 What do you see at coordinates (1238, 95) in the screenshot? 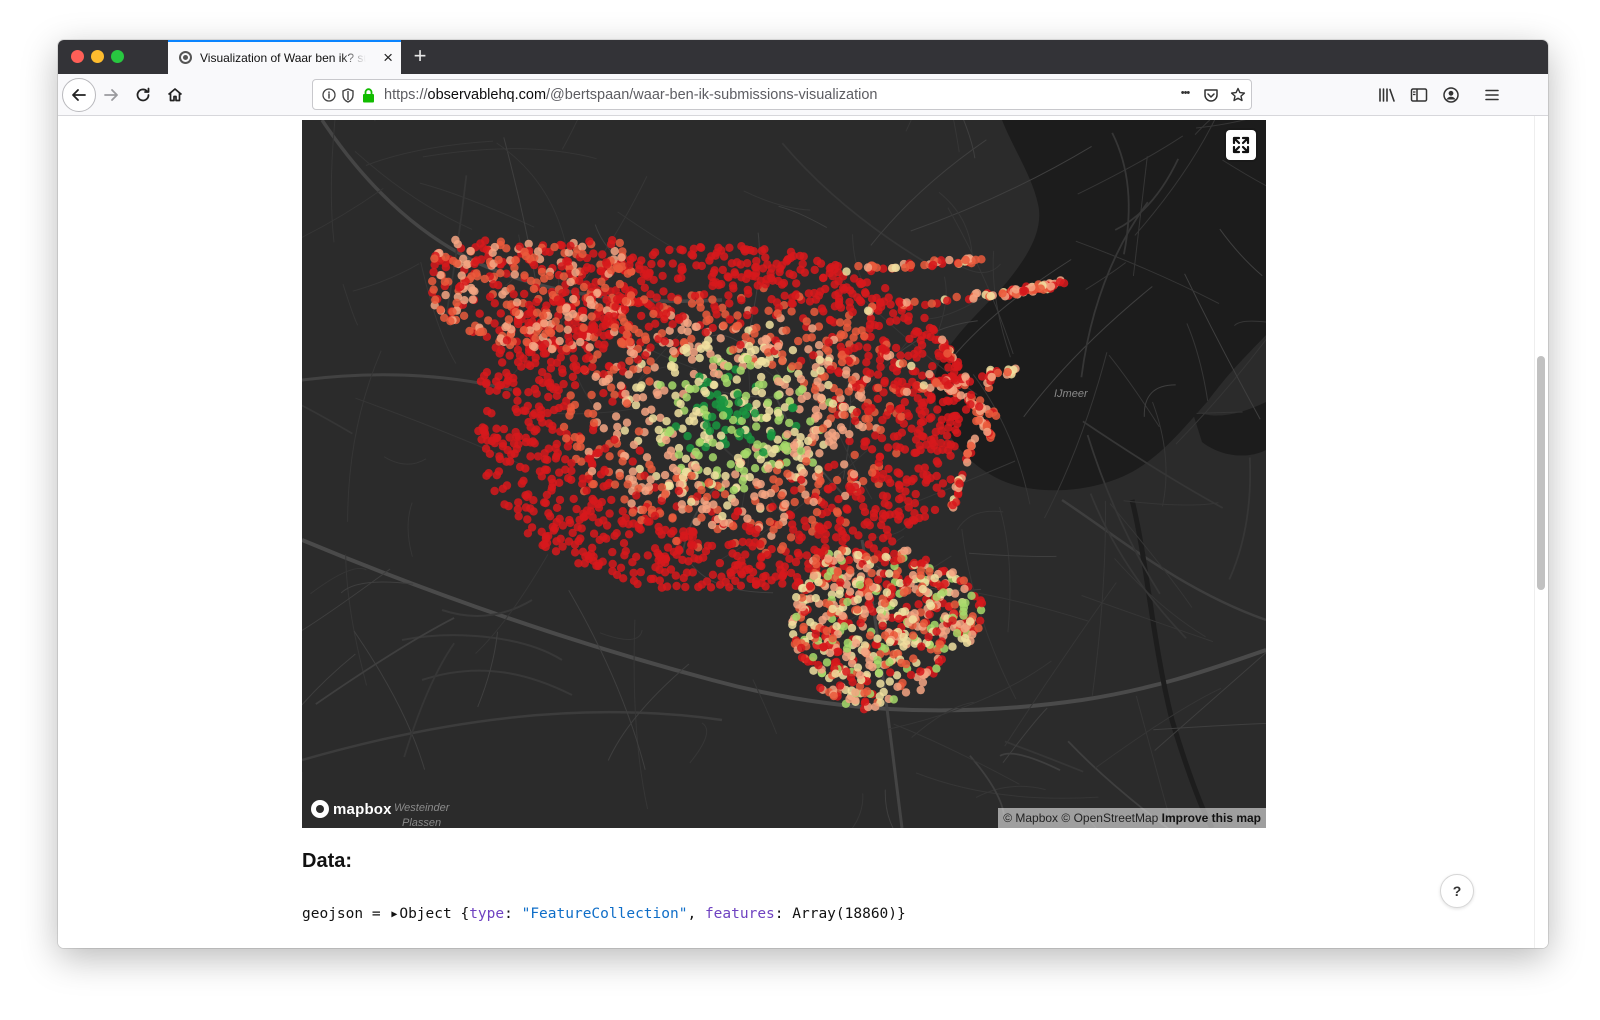
I see `star-icon` at bounding box center [1238, 95].